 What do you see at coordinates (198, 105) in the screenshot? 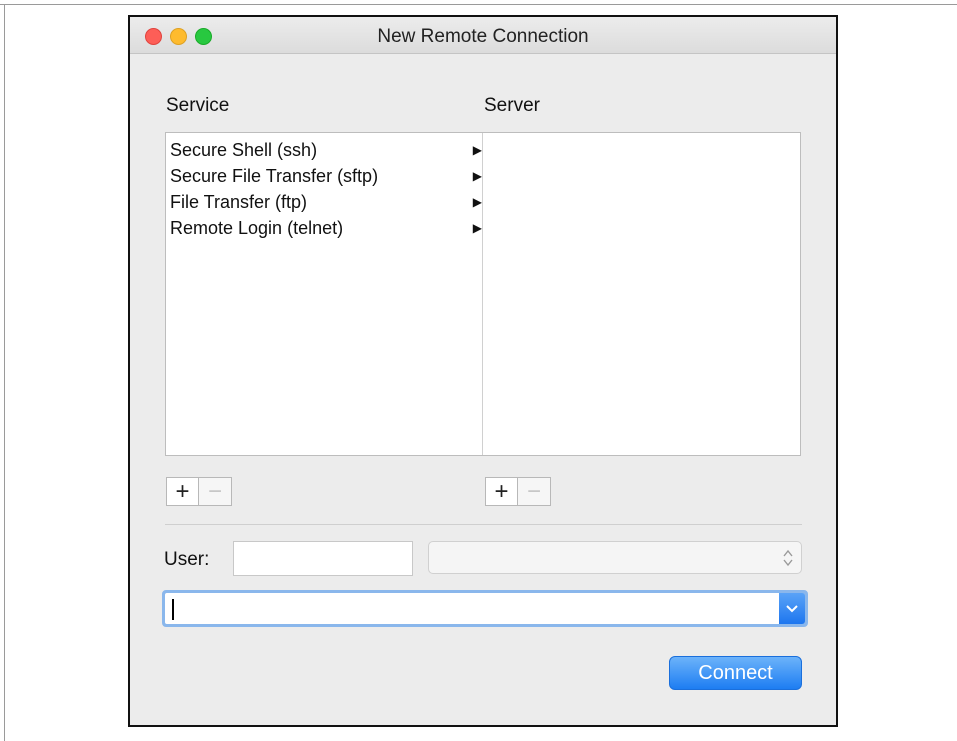
I see `service-column-header: Service` at bounding box center [198, 105].